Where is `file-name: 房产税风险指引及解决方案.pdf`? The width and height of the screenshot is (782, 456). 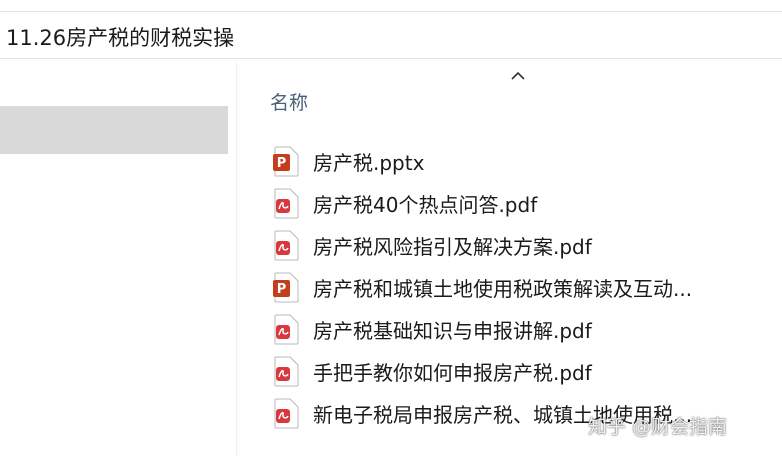 file-name: 房产税风险指引及解决方案.pdf is located at coordinates (452, 247).